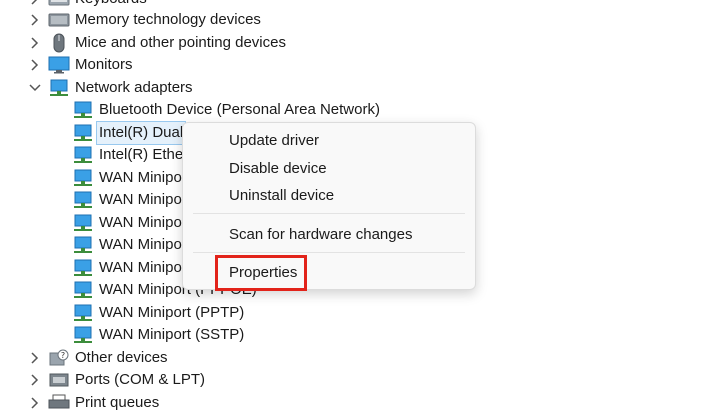 The image size is (706, 414). What do you see at coordinates (117, 402) in the screenshot?
I see `tree-item-label: Print queues` at bounding box center [117, 402].